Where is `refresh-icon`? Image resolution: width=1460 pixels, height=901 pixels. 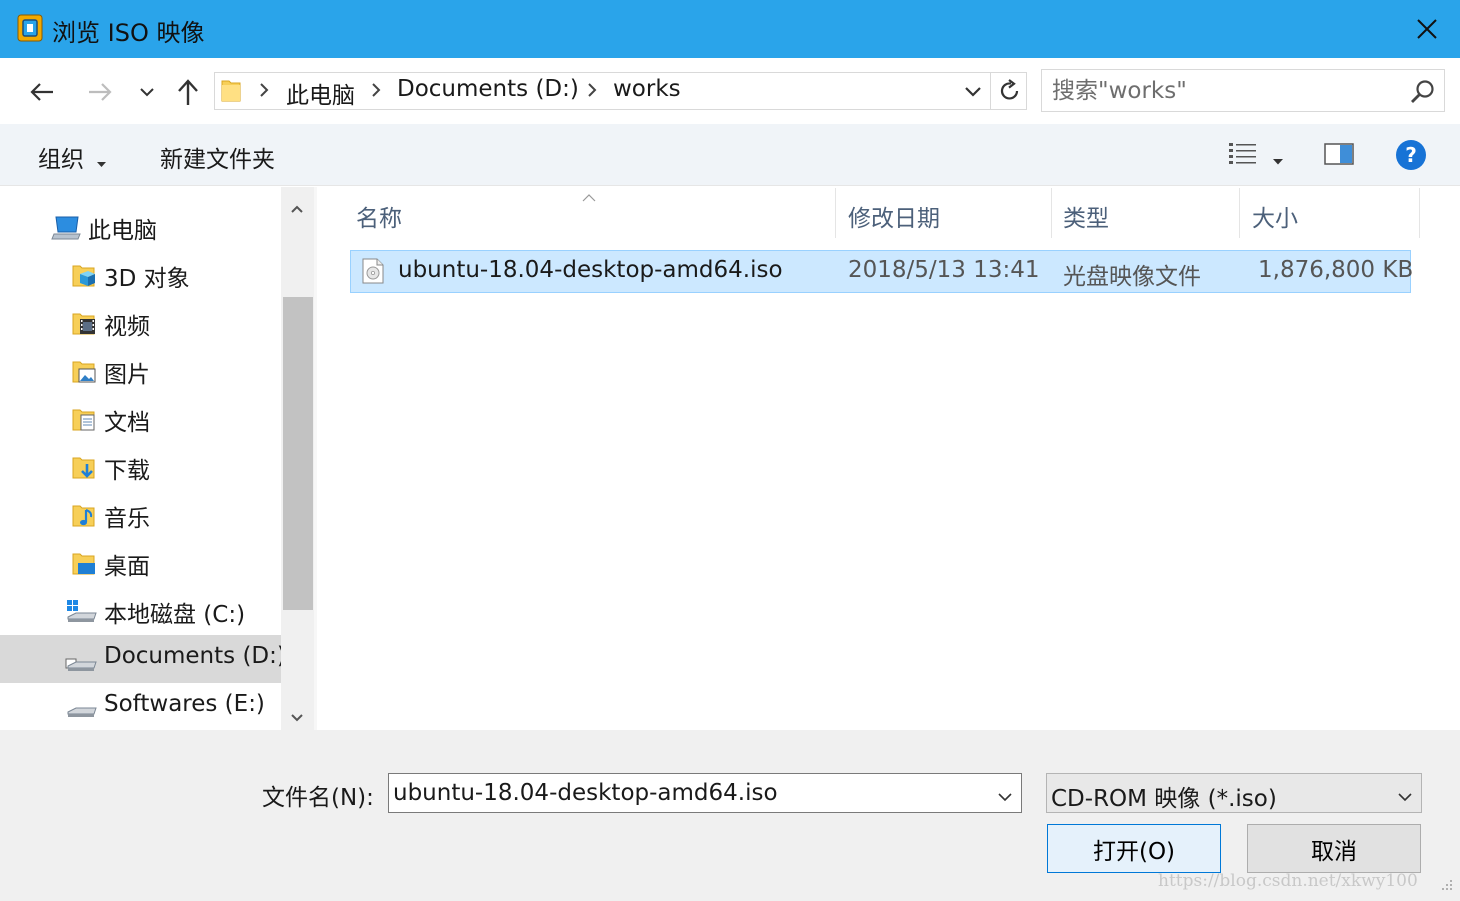
refresh-icon is located at coordinates (1009, 89).